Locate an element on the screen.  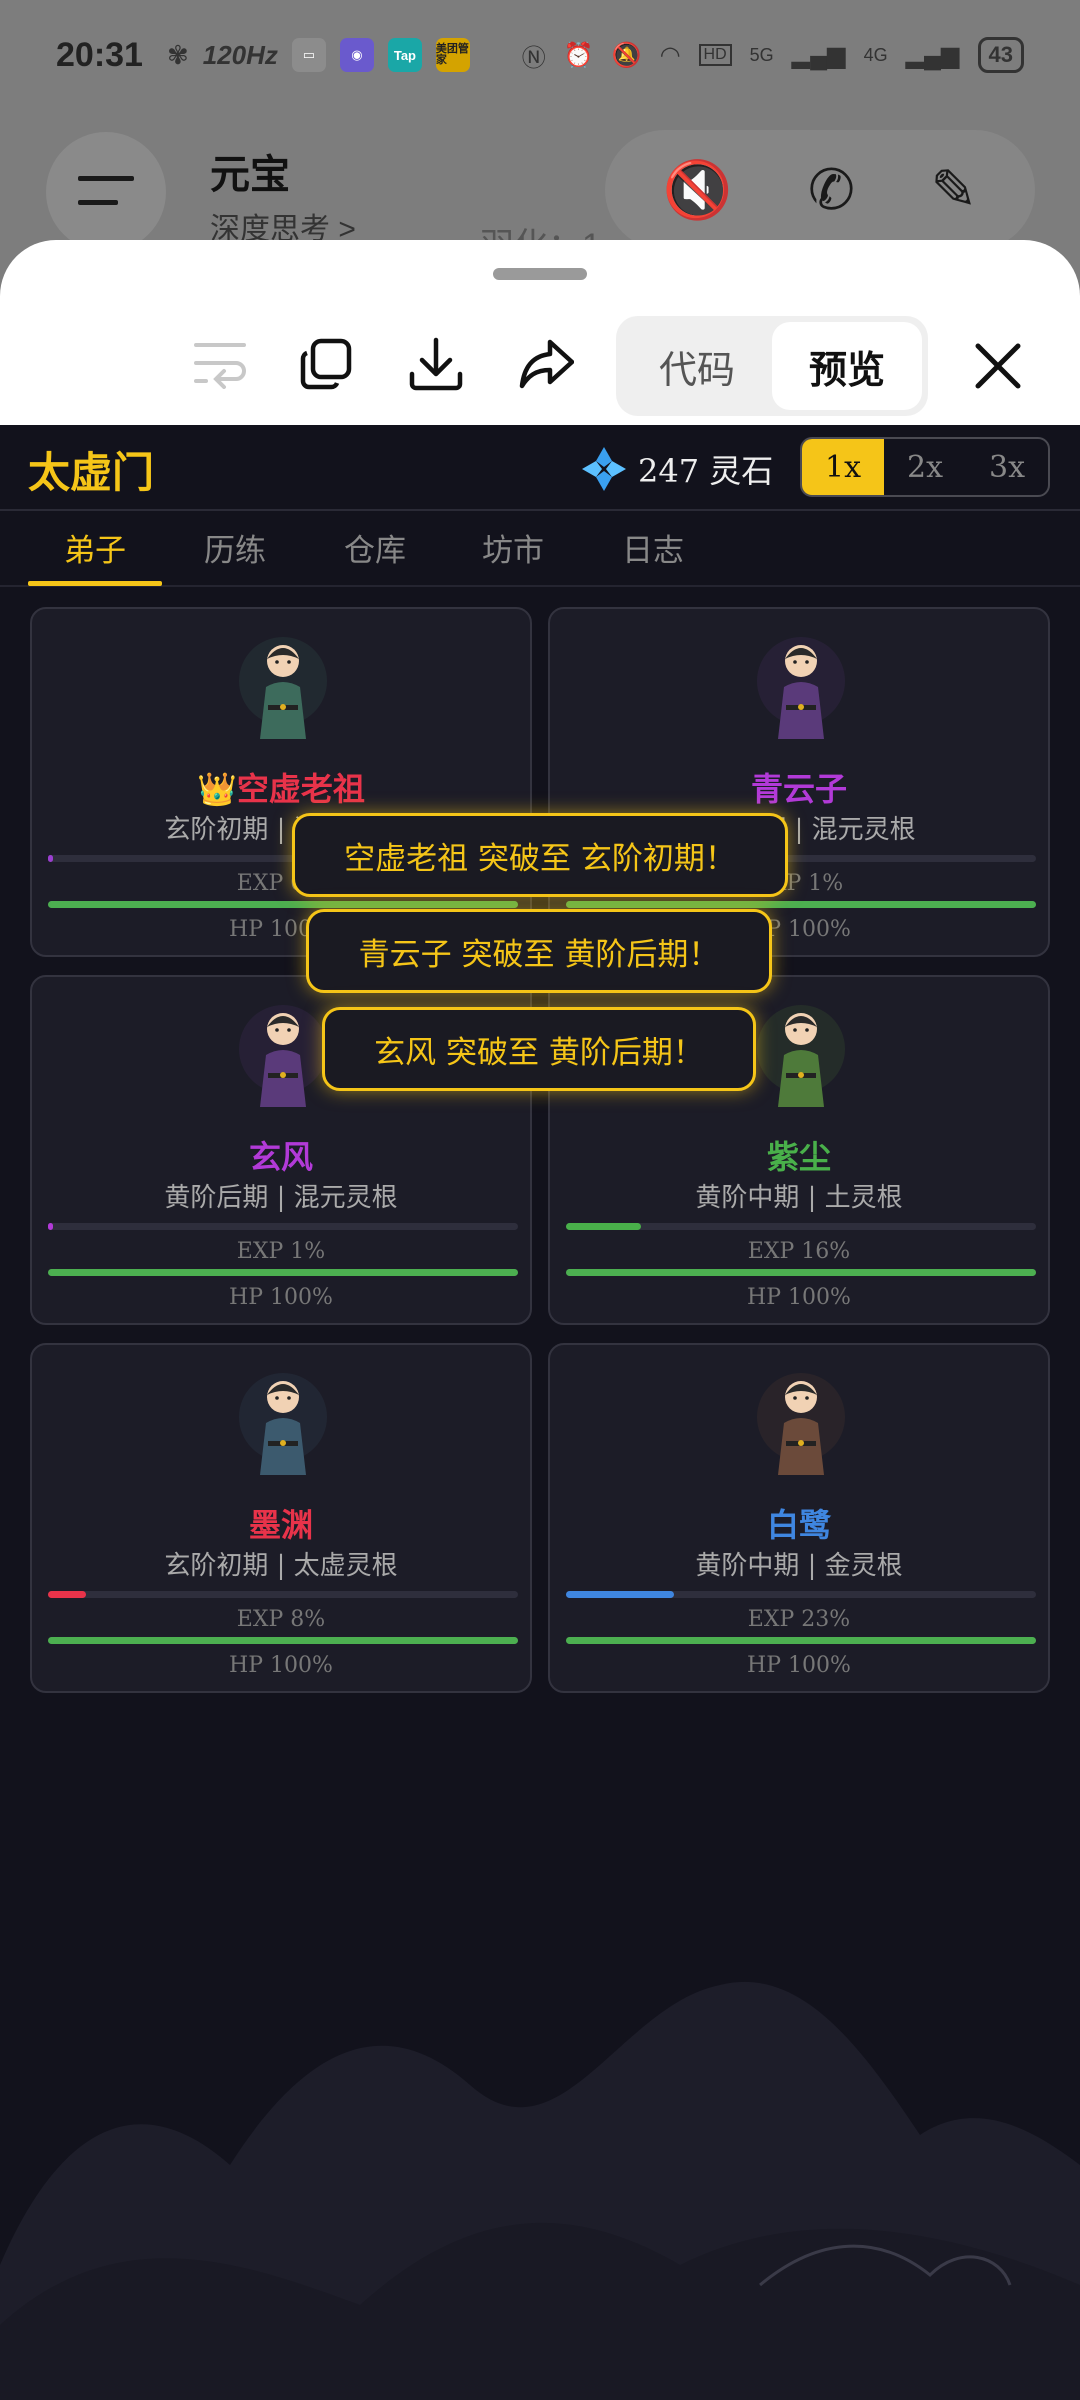
tab-log: 日志 is located at coordinates (653, 547).